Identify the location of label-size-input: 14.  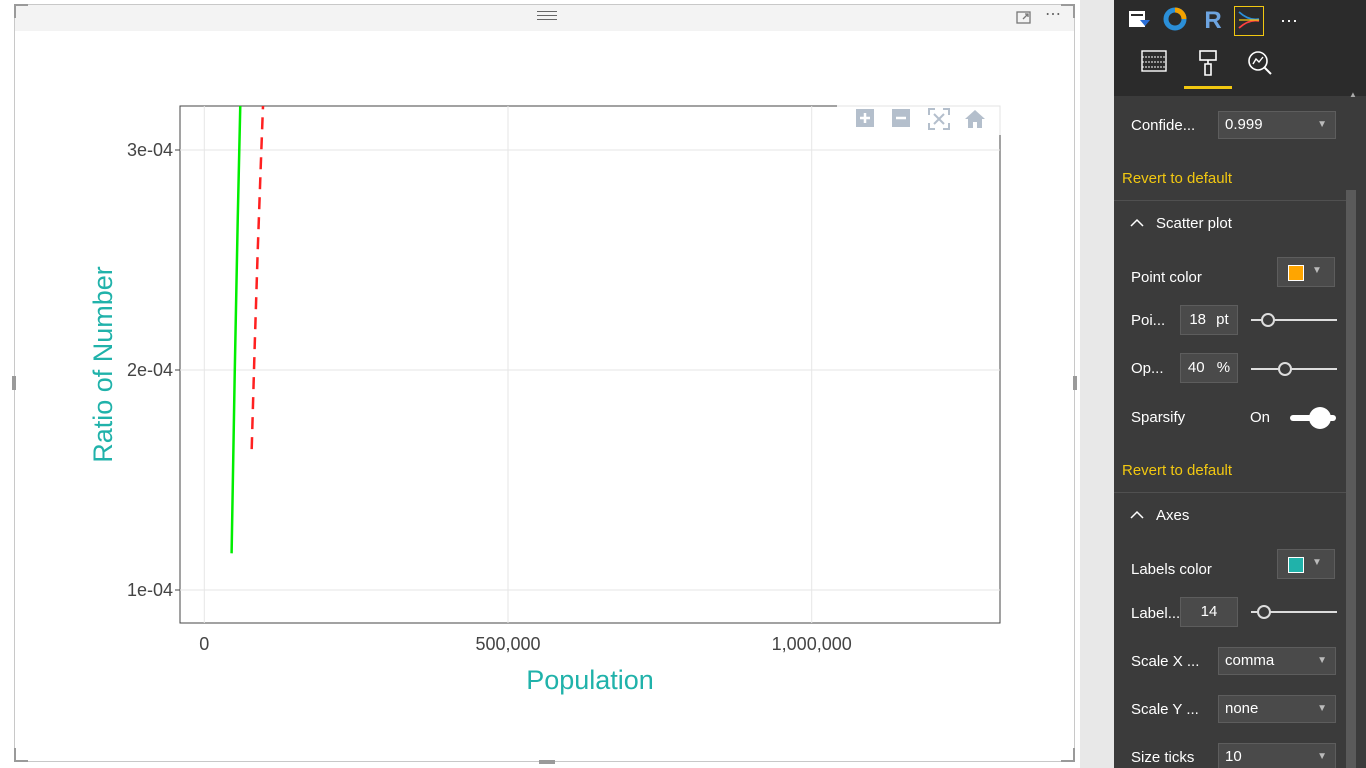
(1209, 612).